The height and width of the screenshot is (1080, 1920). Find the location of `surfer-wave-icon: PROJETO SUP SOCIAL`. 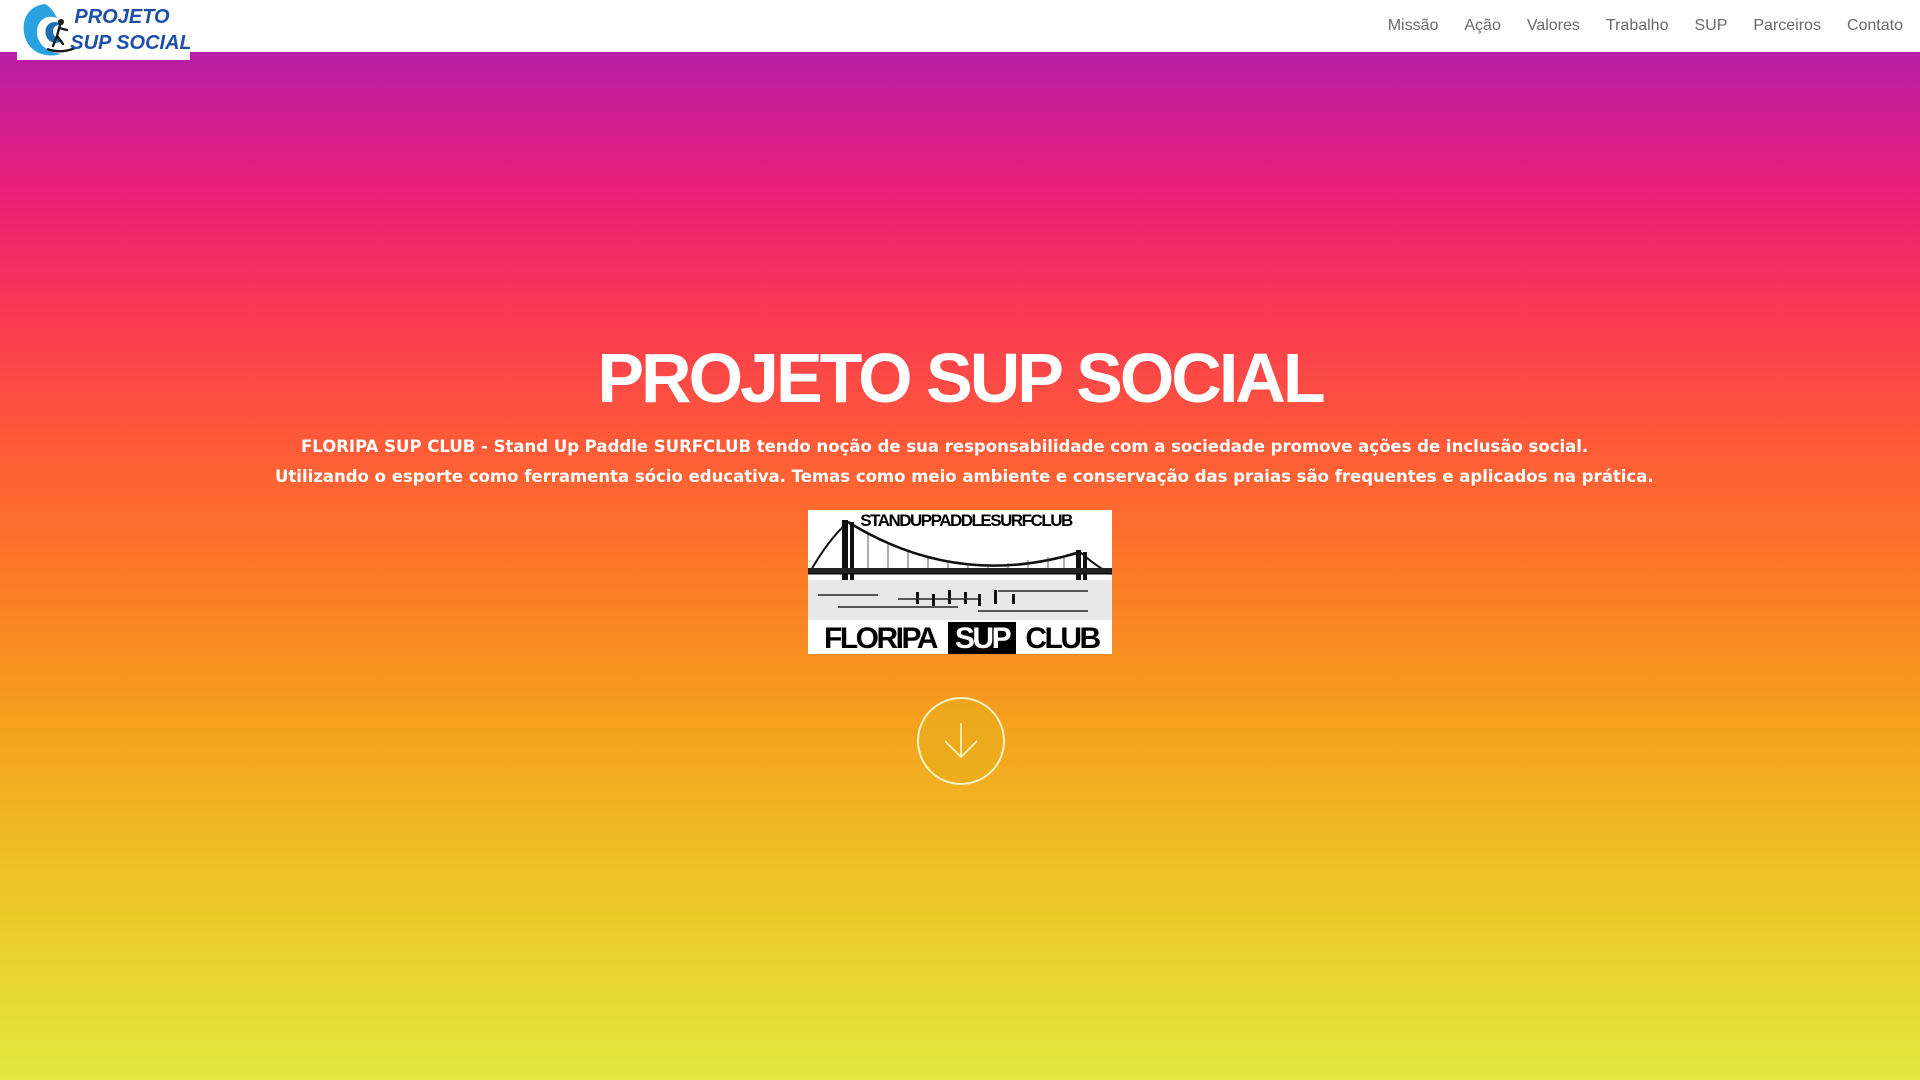

surfer-wave-icon: PROJETO SUP SOCIAL is located at coordinates (106, 30).